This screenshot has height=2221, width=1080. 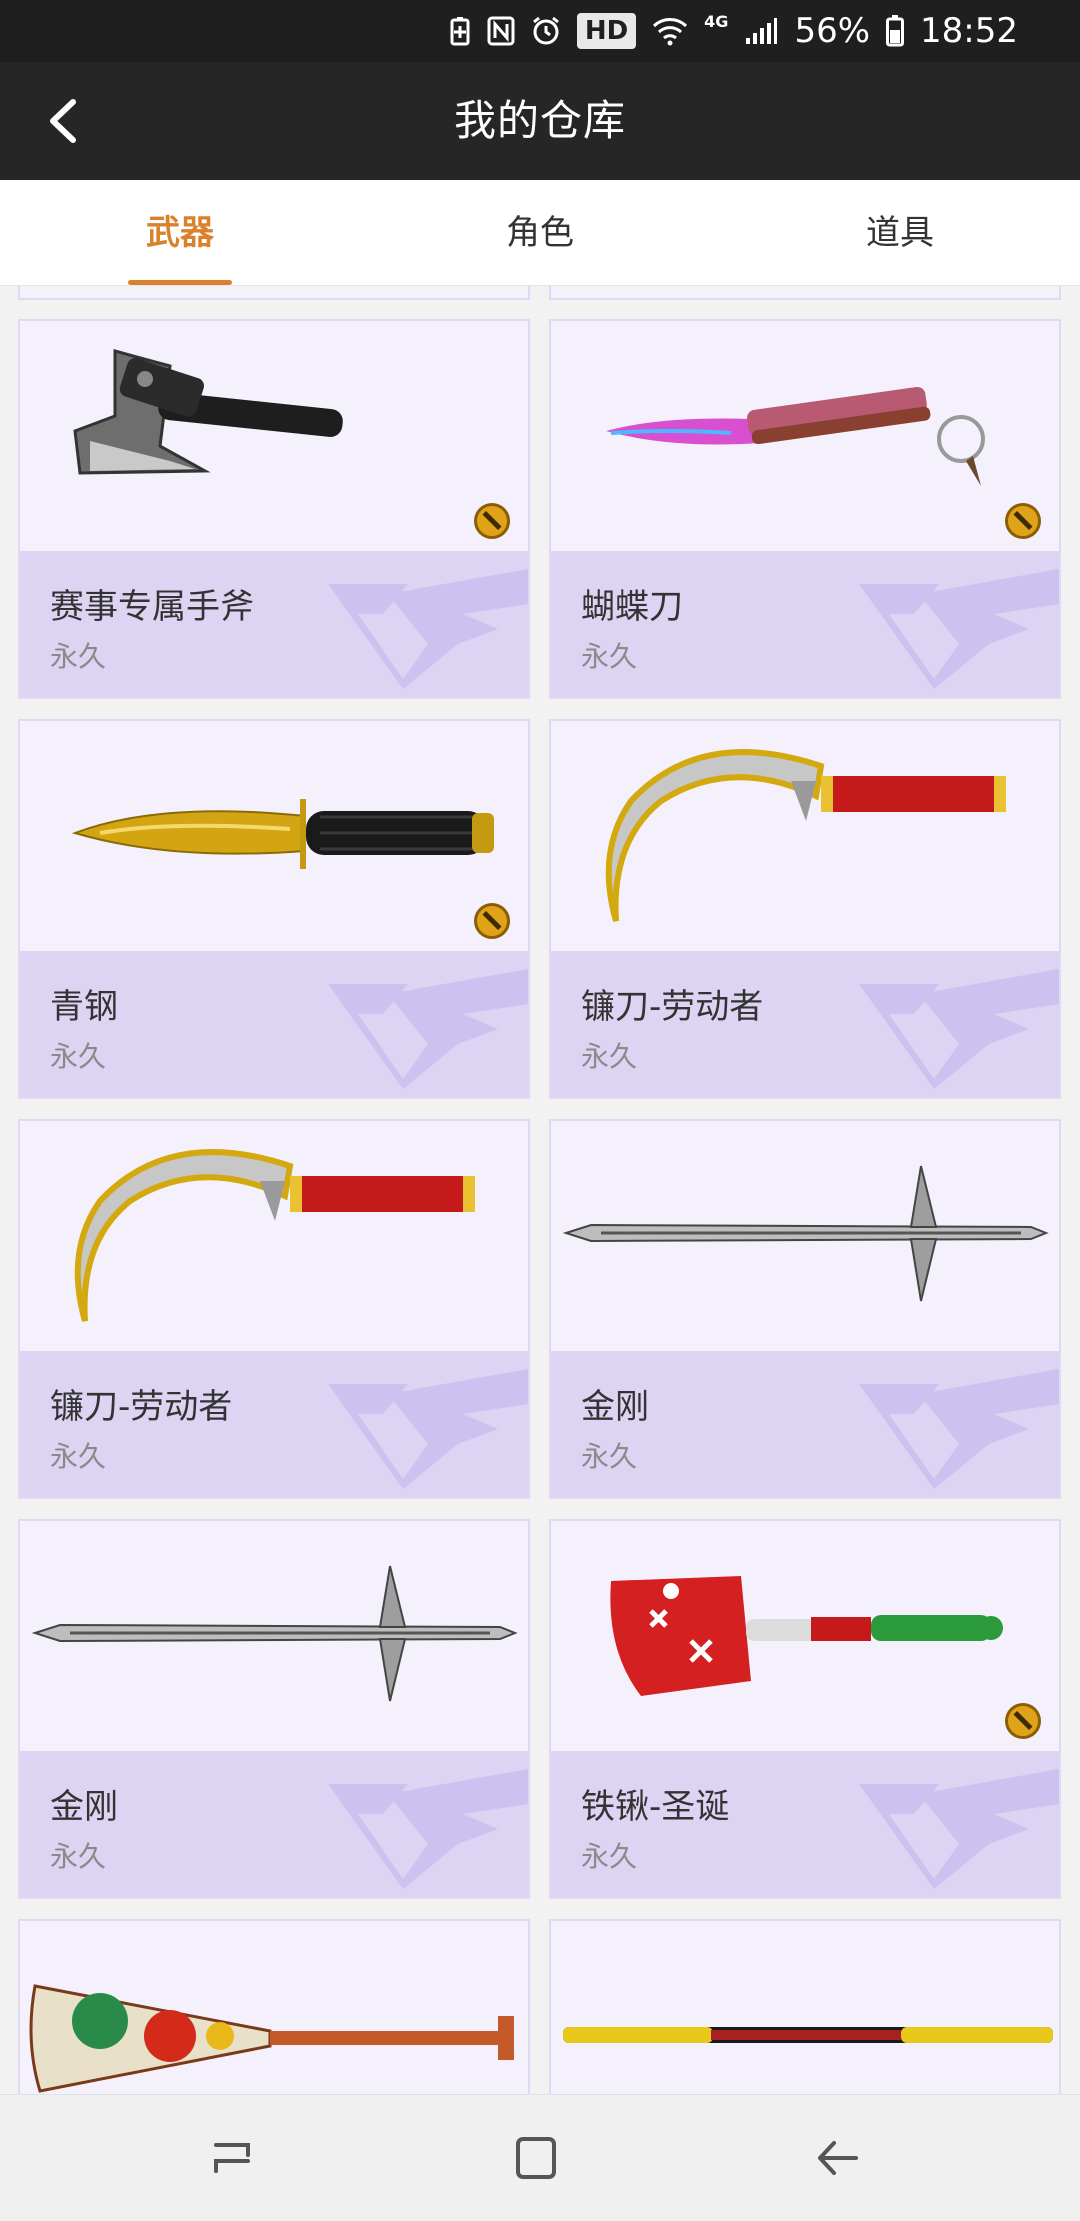 What do you see at coordinates (274, 624) in the screenshot?
I see `item-info: 赛事专属手斧 永久` at bounding box center [274, 624].